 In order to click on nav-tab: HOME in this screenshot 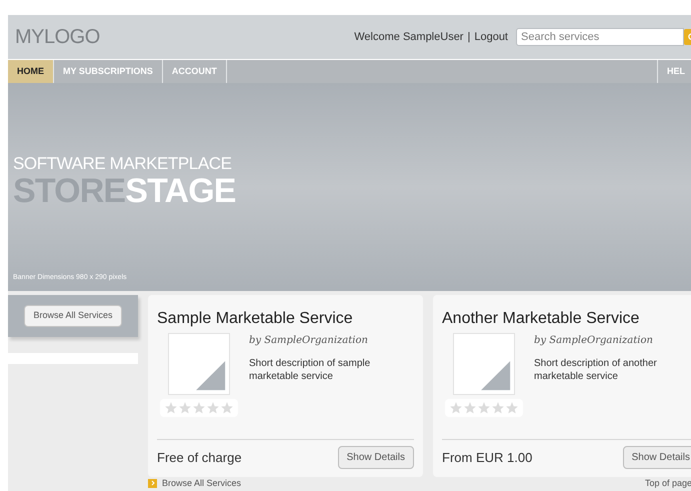, I will do `click(31, 71)`.